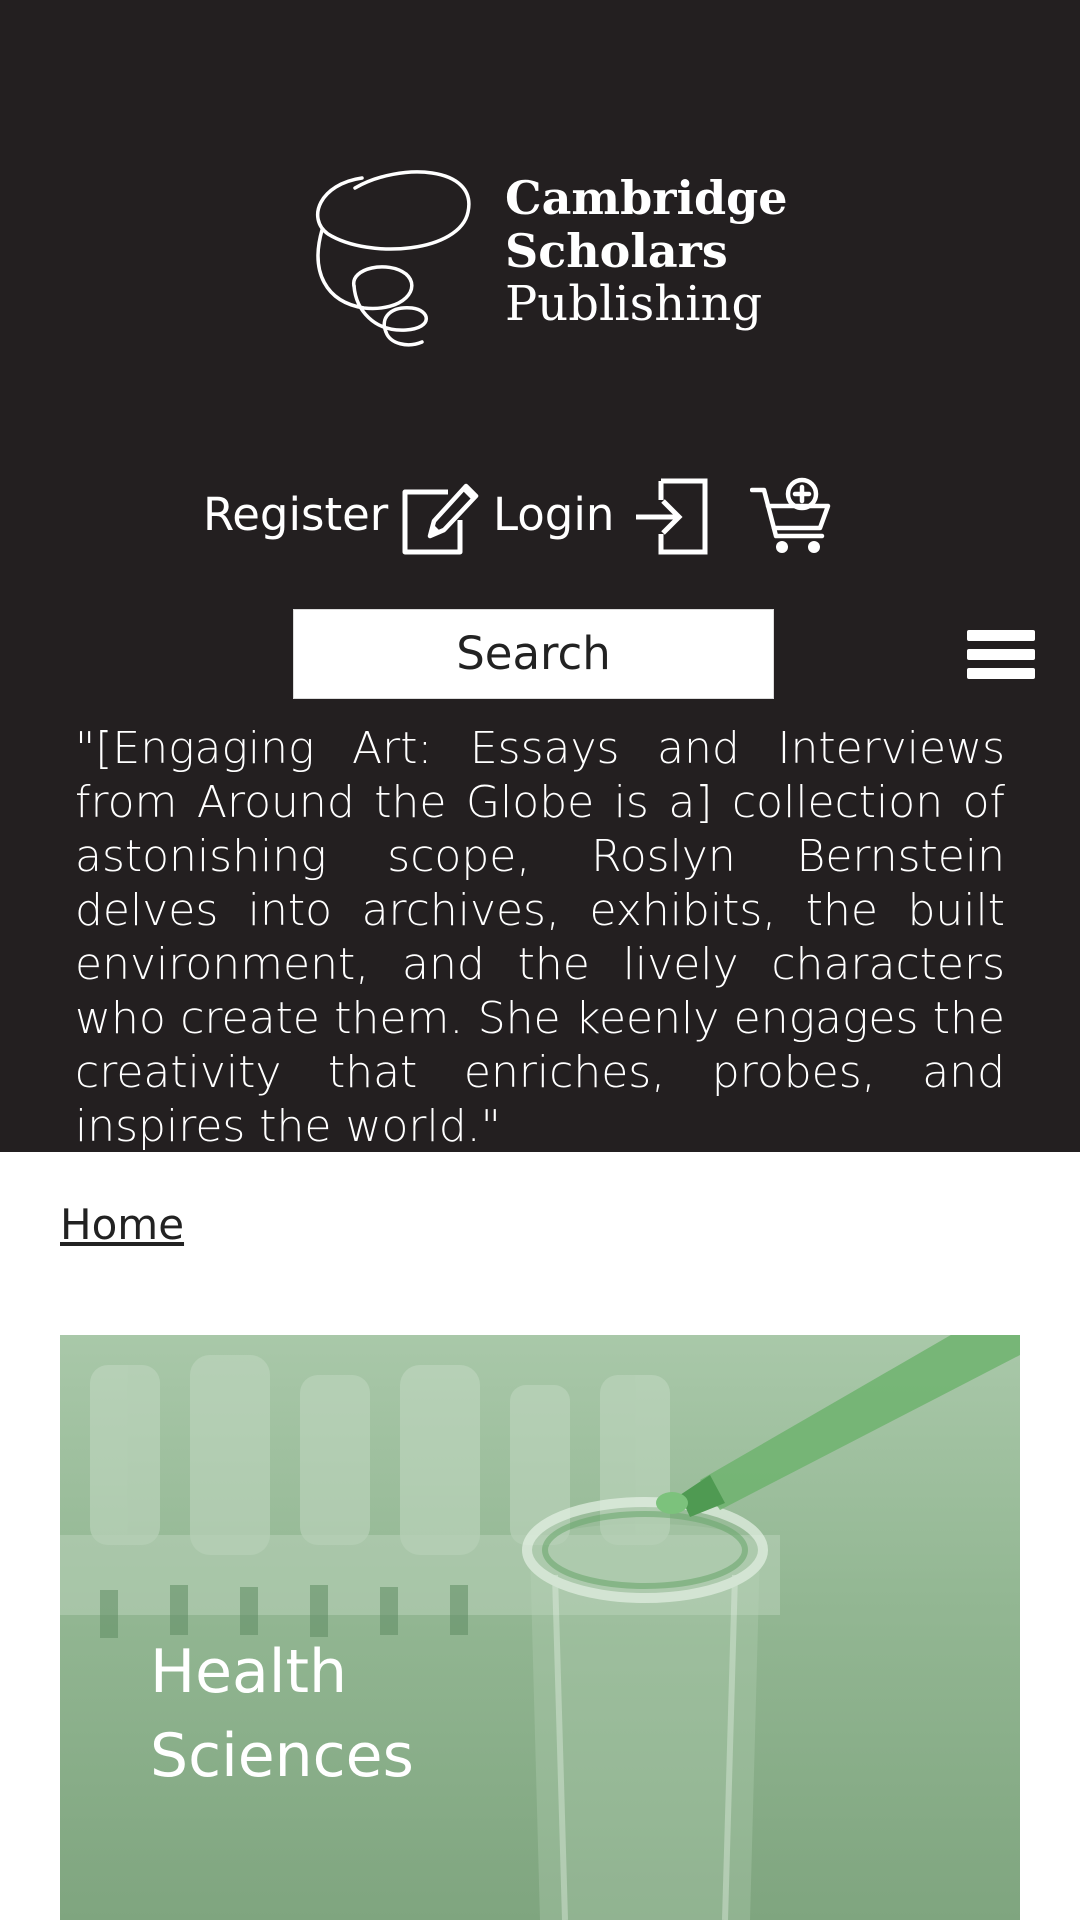  What do you see at coordinates (792, 515) in the screenshot?
I see `cart-icon` at bounding box center [792, 515].